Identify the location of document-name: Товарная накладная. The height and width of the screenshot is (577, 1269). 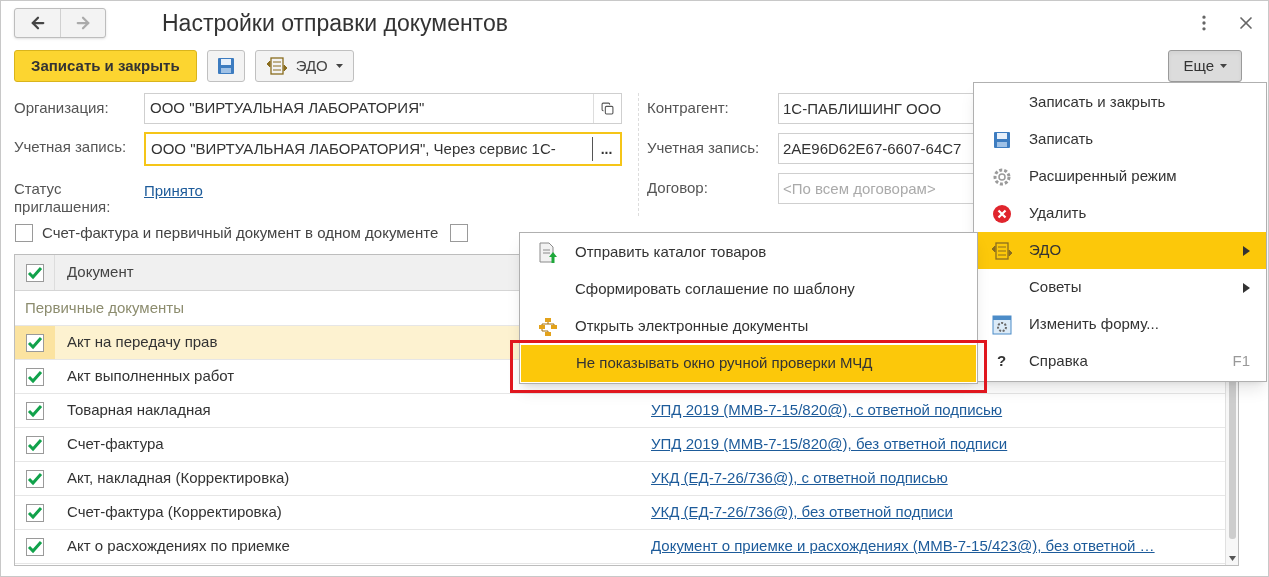
(139, 410).